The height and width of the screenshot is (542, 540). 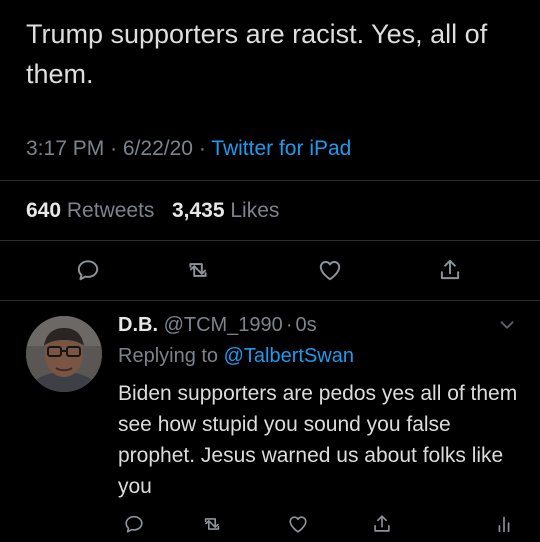 What do you see at coordinates (168, 356) in the screenshot?
I see `replying-to-label: Replying to` at bounding box center [168, 356].